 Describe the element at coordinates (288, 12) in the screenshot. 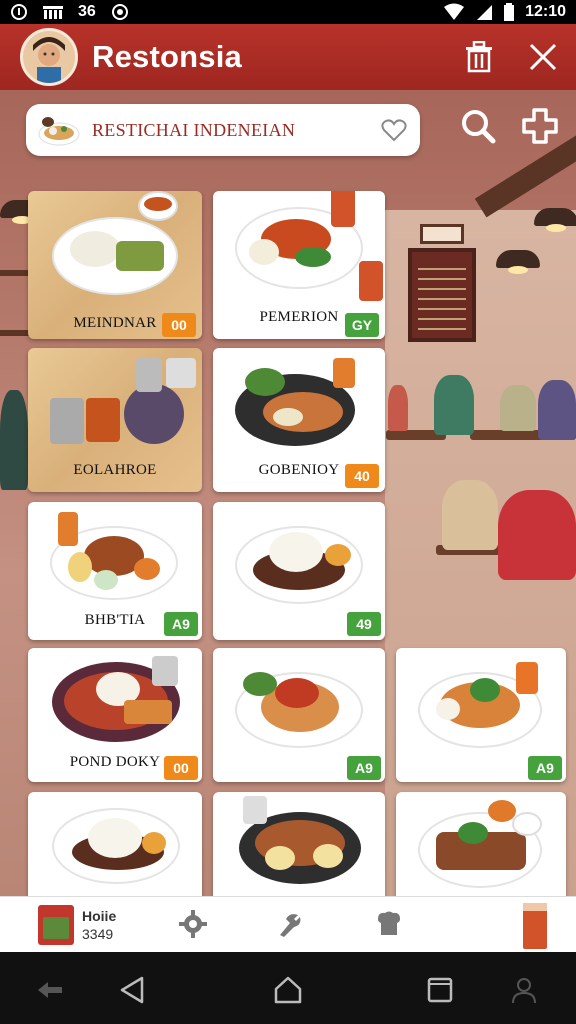

I see `status-bar: 36 12:10` at that location.